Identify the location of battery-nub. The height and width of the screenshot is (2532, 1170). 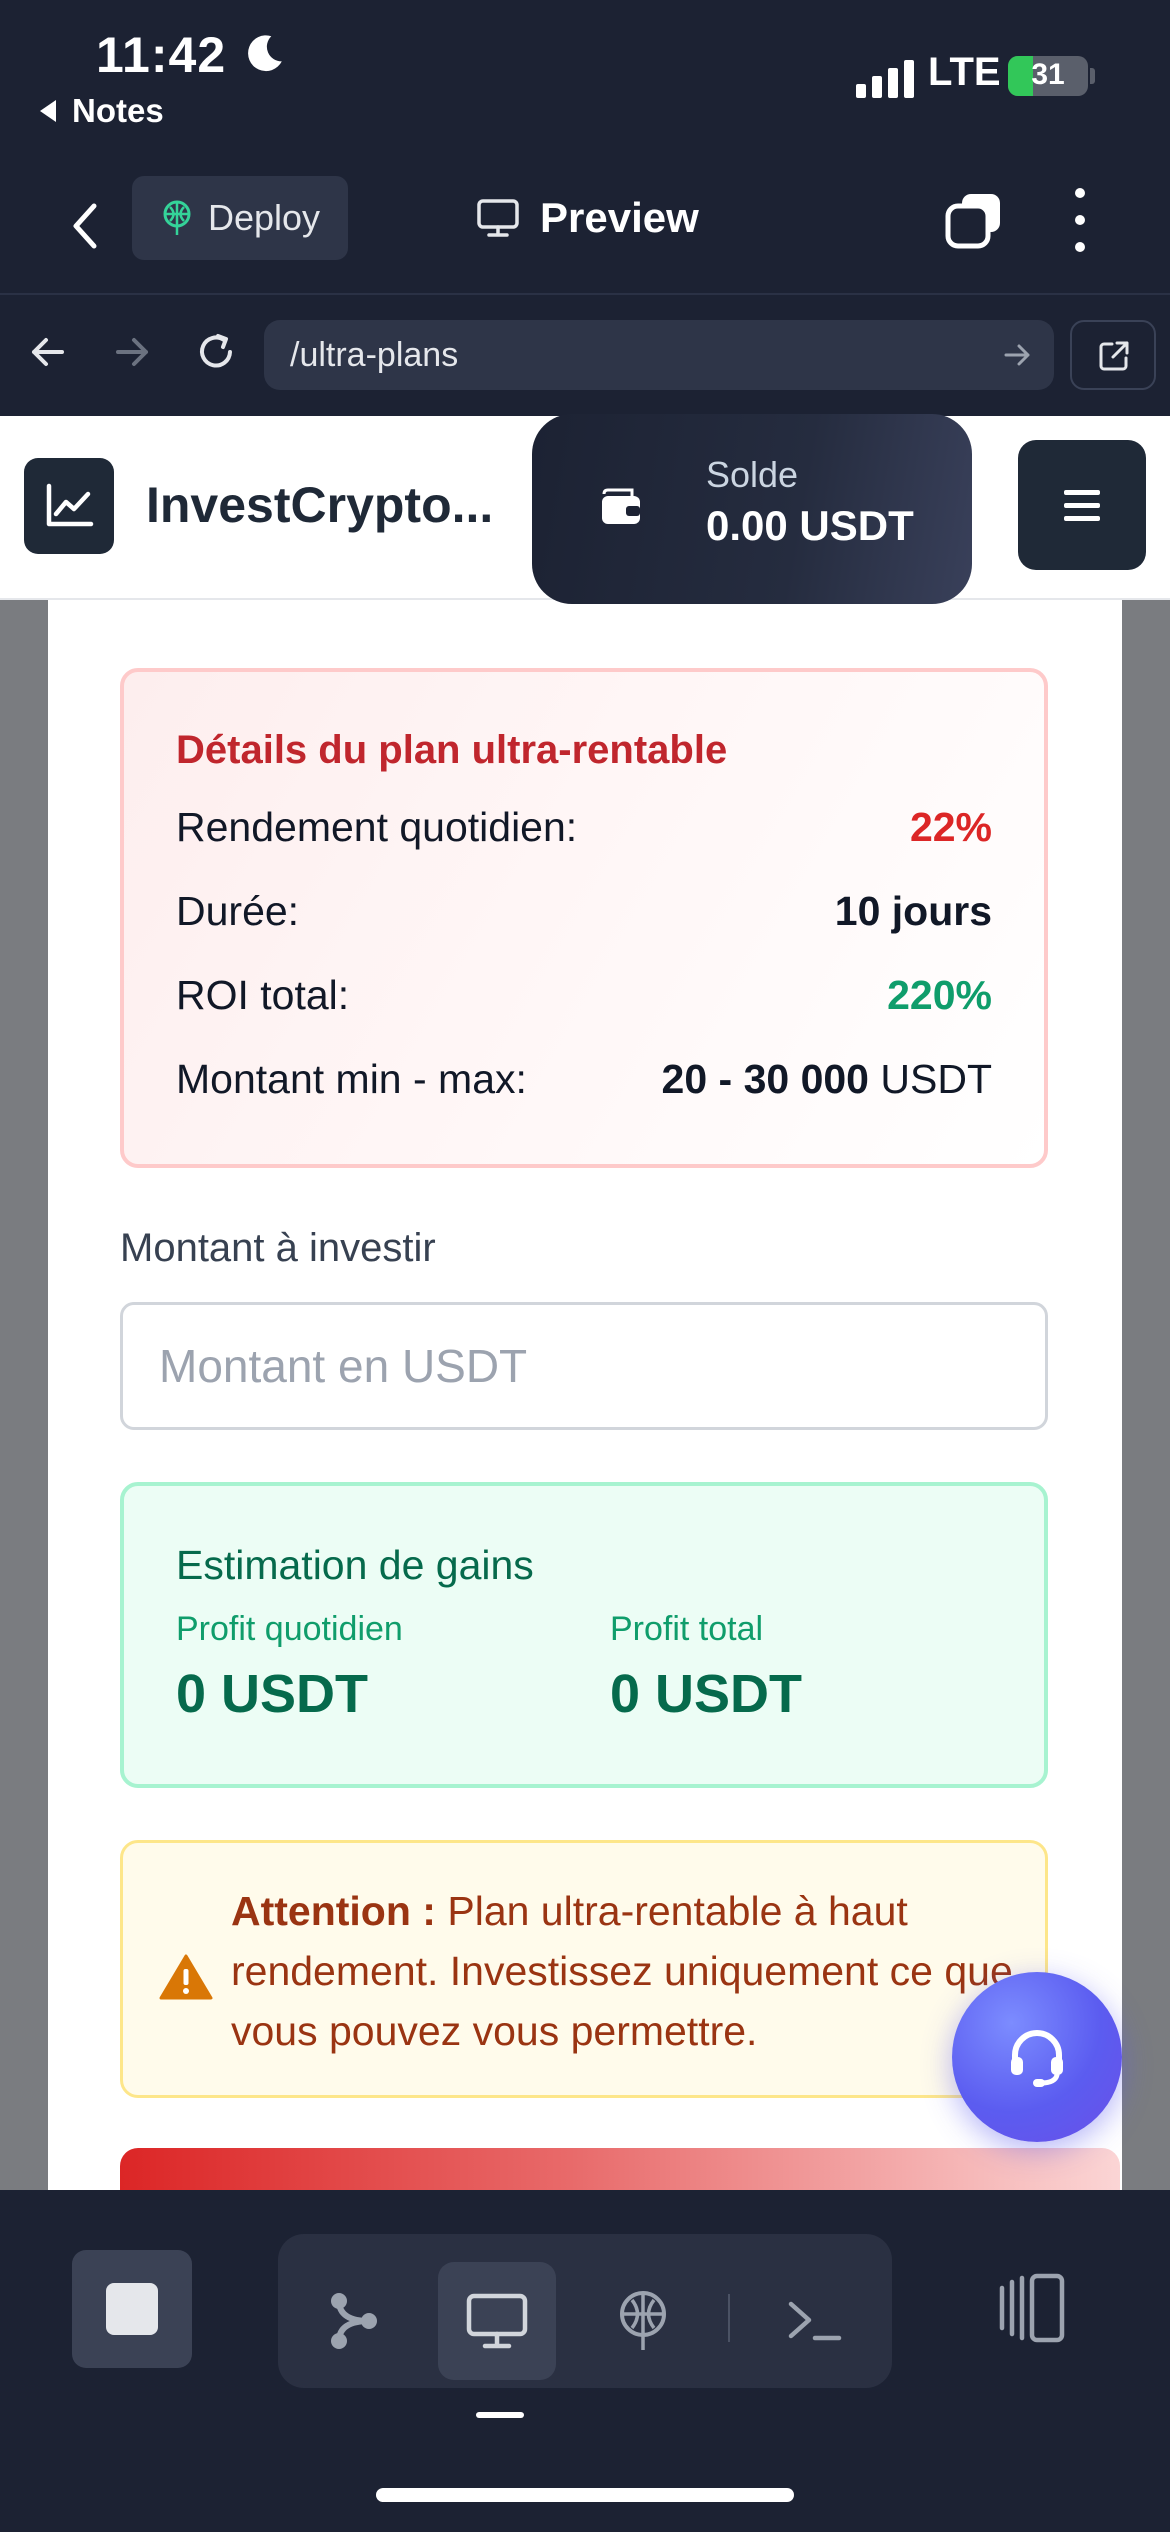
(1092, 76).